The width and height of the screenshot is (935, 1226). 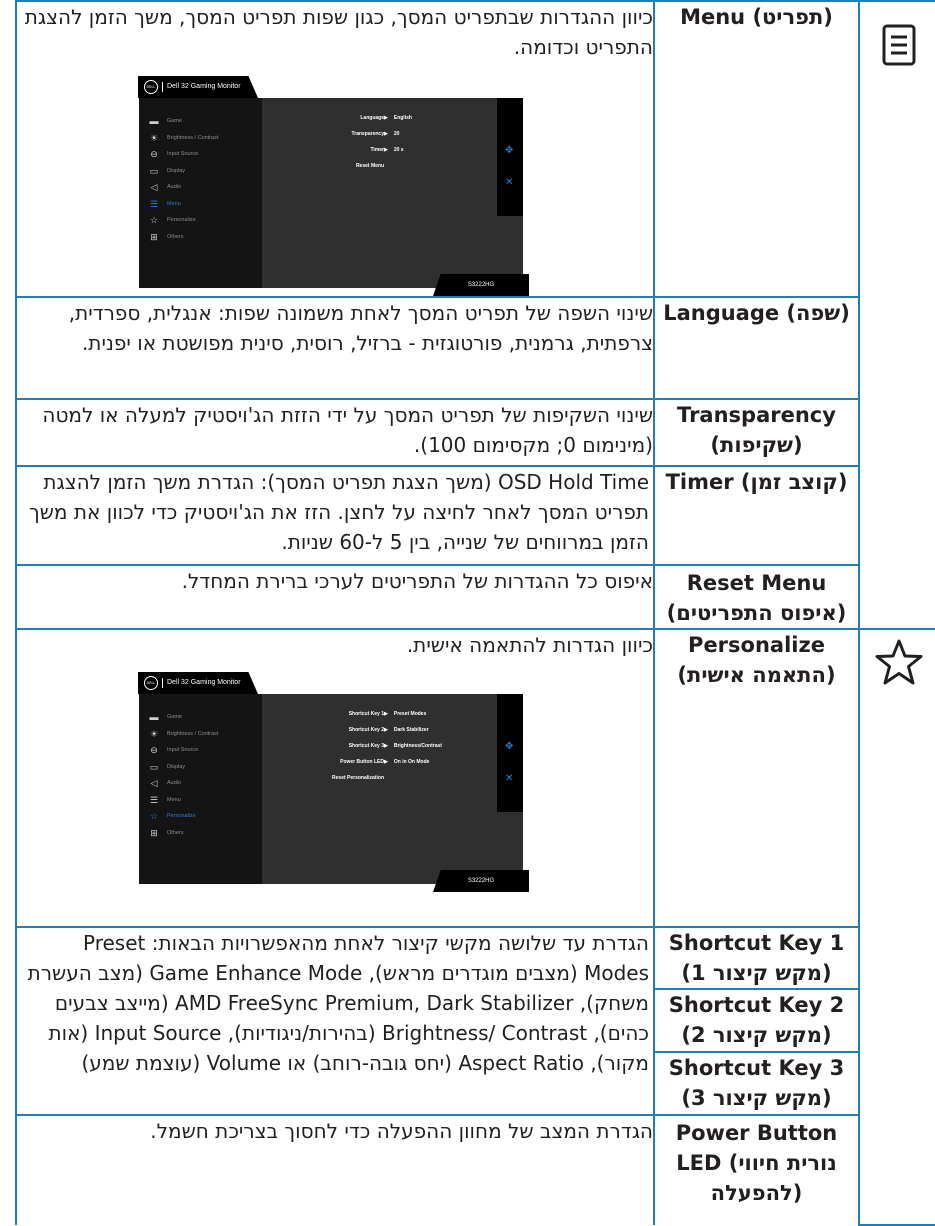 I want to click on shortcut-key-3-name: Shortcut Key 3 (מקש קיצור 3), so click(x=756, y=1083).